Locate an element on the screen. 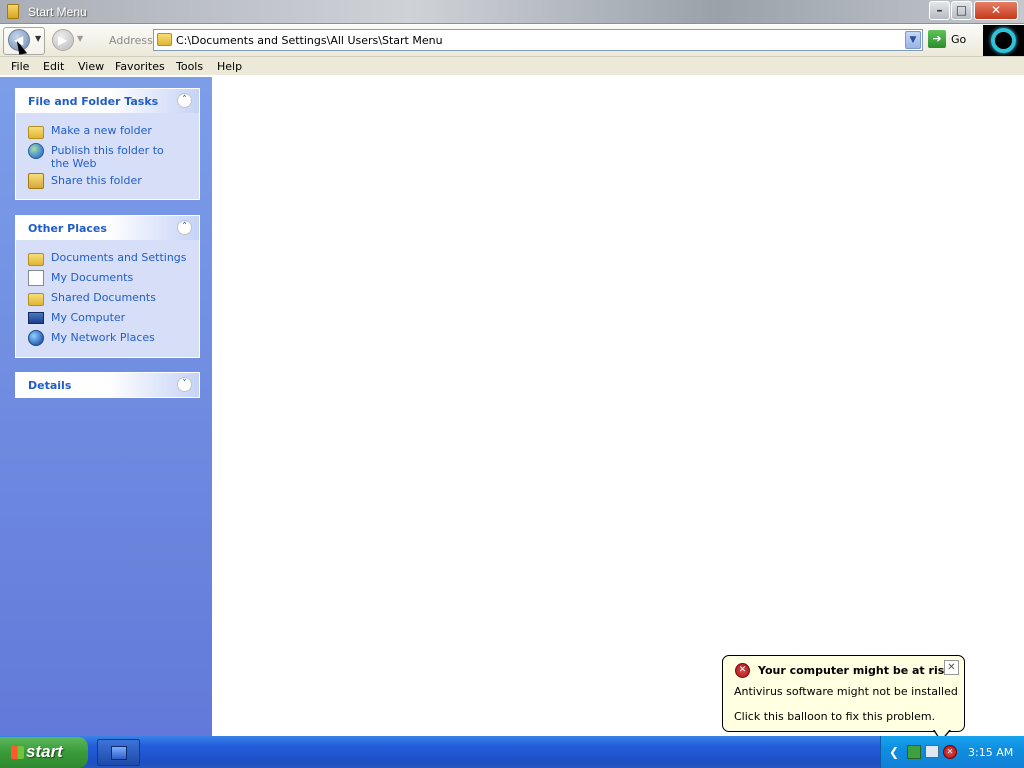  start-label: start is located at coordinates (44, 751).